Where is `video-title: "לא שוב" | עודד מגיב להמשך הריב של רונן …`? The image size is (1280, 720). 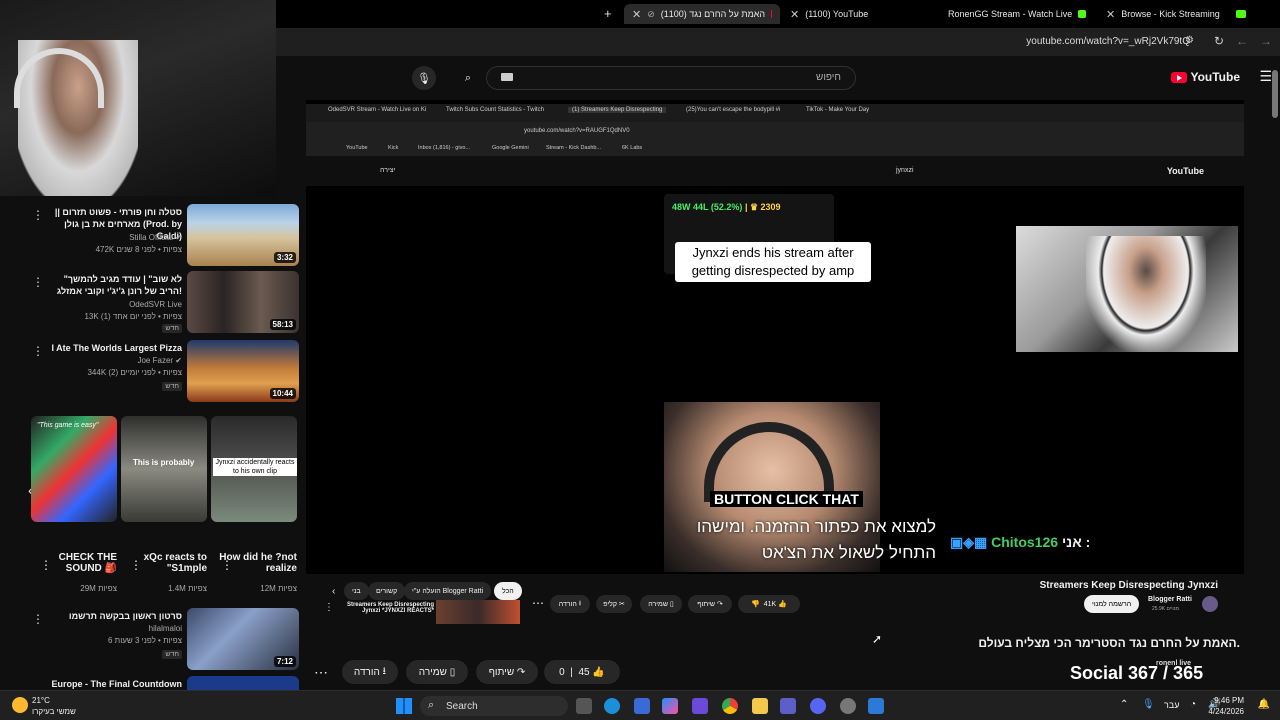 video-title: "לא שוב" | עודד מגיב להמשך הריב של רונן … is located at coordinates (112, 285).